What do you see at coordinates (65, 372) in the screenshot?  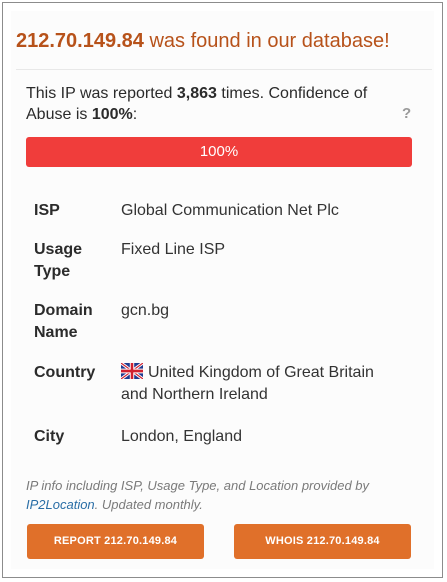 I see `info-label: Country` at bounding box center [65, 372].